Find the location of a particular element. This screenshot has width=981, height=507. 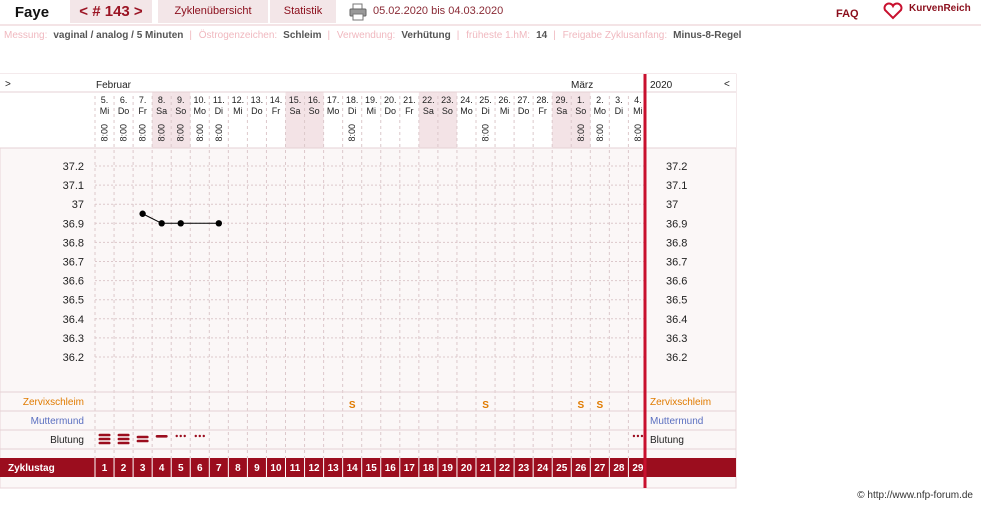

cycle-day-label: 16 is located at coordinates (391, 468).